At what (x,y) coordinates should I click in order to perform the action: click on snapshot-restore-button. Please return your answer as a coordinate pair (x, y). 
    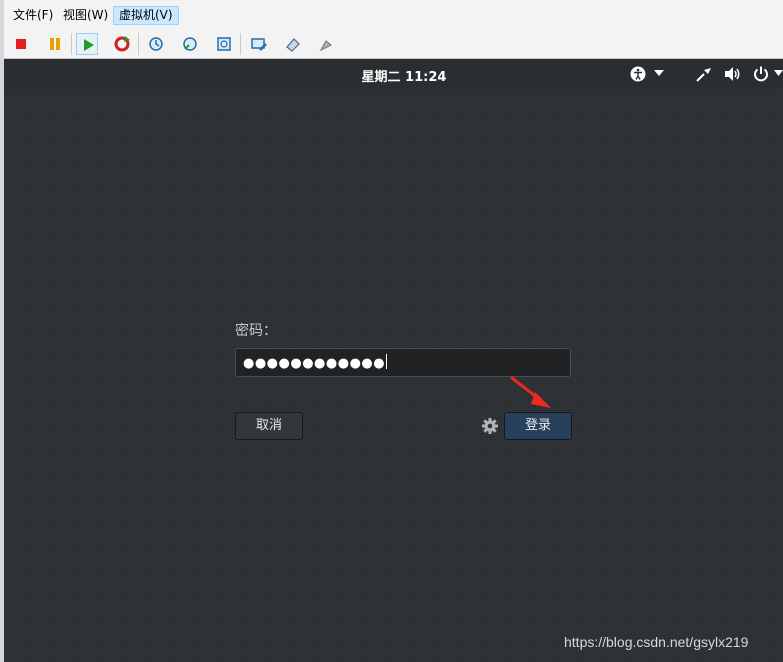
    Looking at the image, I should click on (190, 44).